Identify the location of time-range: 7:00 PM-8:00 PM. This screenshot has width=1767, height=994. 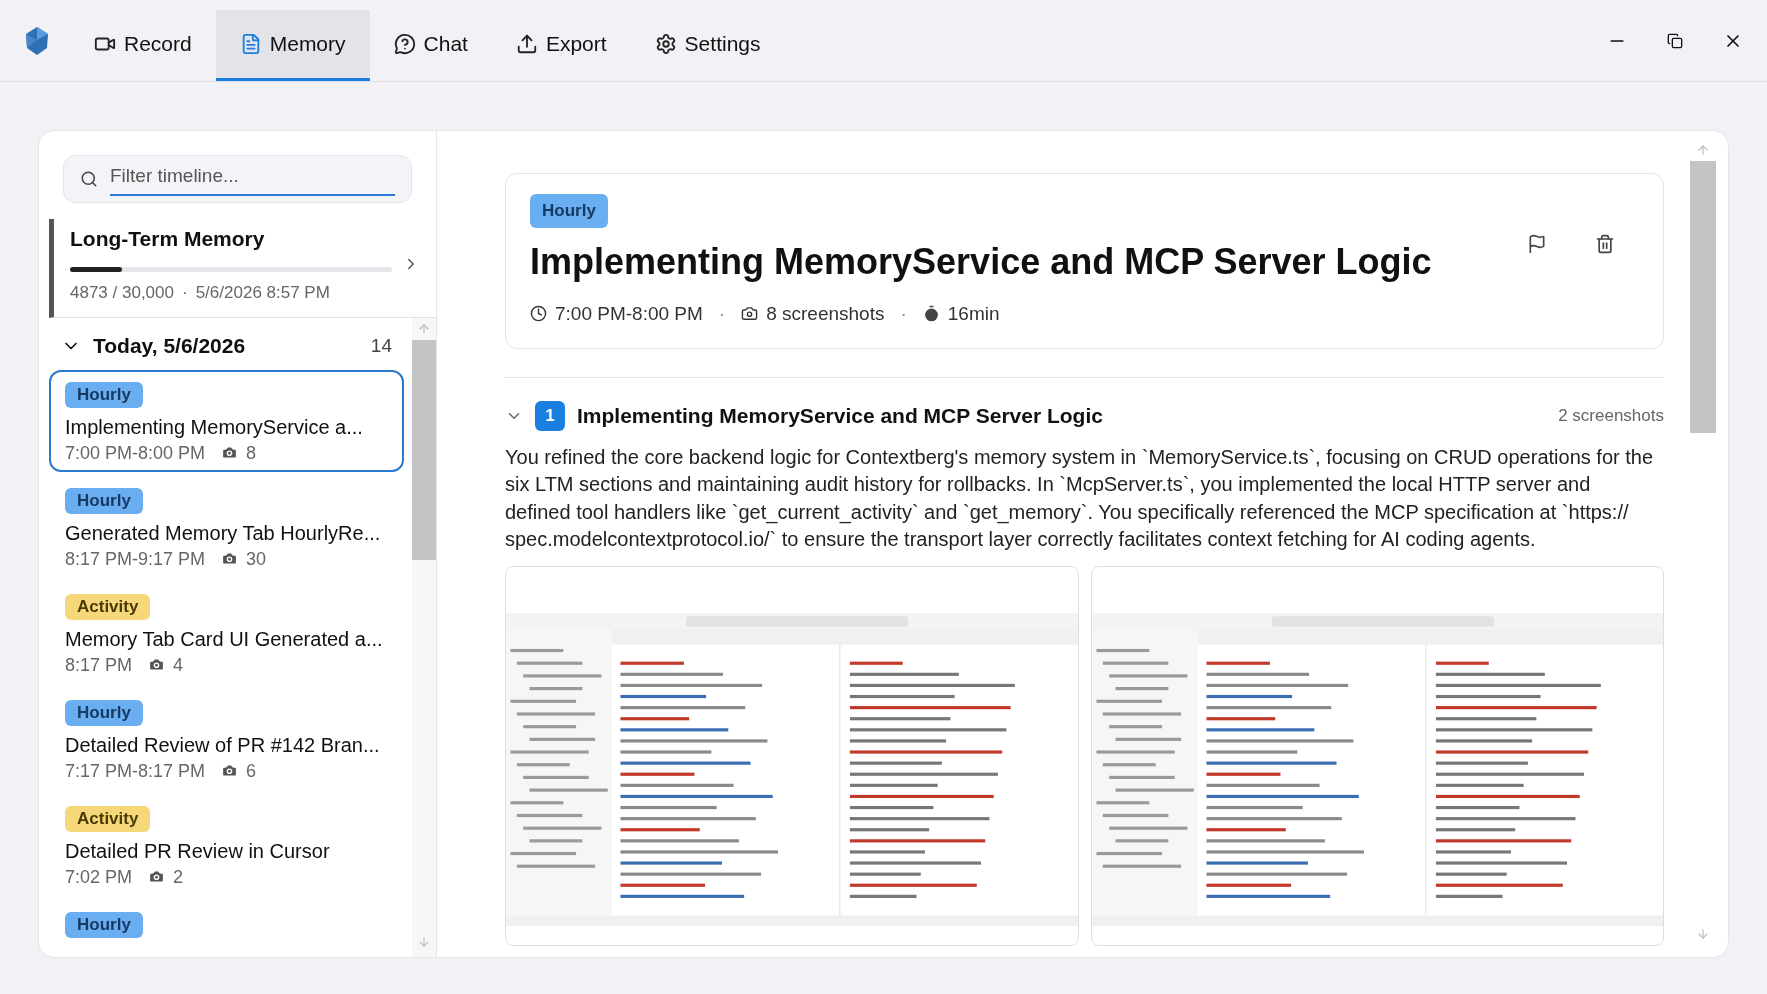
(629, 313).